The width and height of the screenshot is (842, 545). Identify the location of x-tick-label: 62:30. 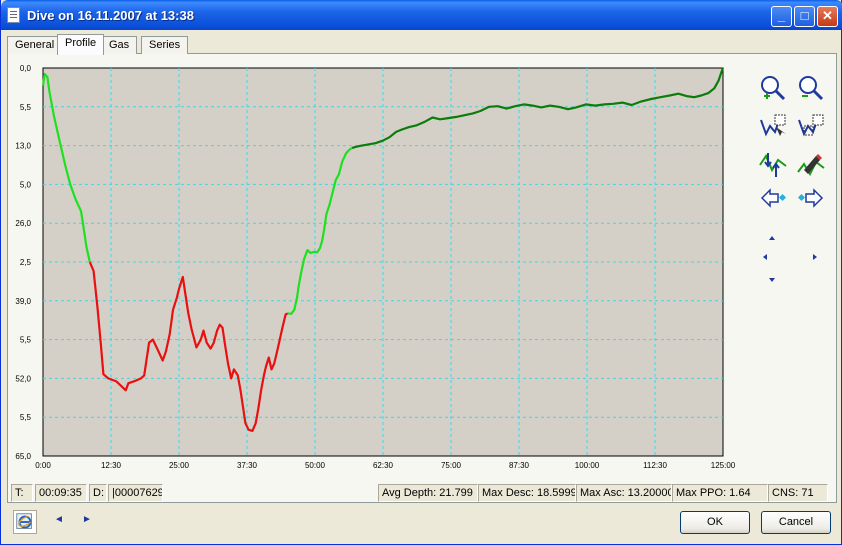
(383, 465).